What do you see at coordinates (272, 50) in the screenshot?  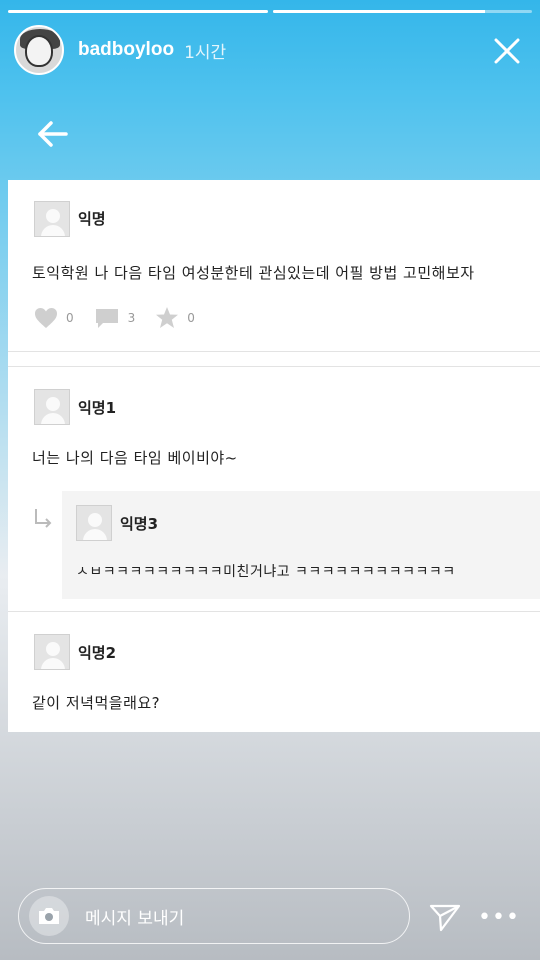 I see `story-header: badboyloo 1시간` at bounding box center [272, 50].